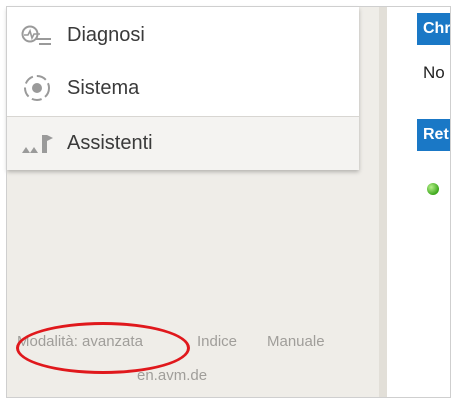  Describe the element at coordinates (434, 72) in the screenshot. I see `panel-text: No` at that location.